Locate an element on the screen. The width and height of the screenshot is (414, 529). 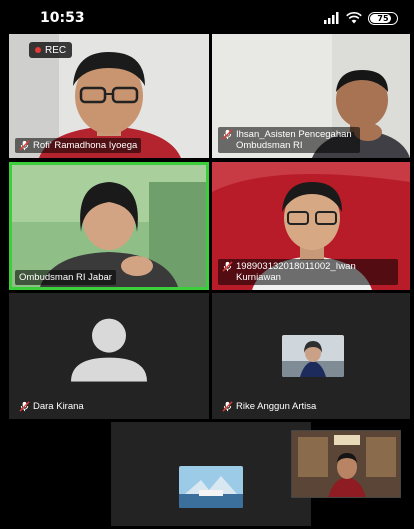
video-tile-2: Ihsan_Asisten Pencegahan Ombudsman RI is located at coordinates (311, 96).